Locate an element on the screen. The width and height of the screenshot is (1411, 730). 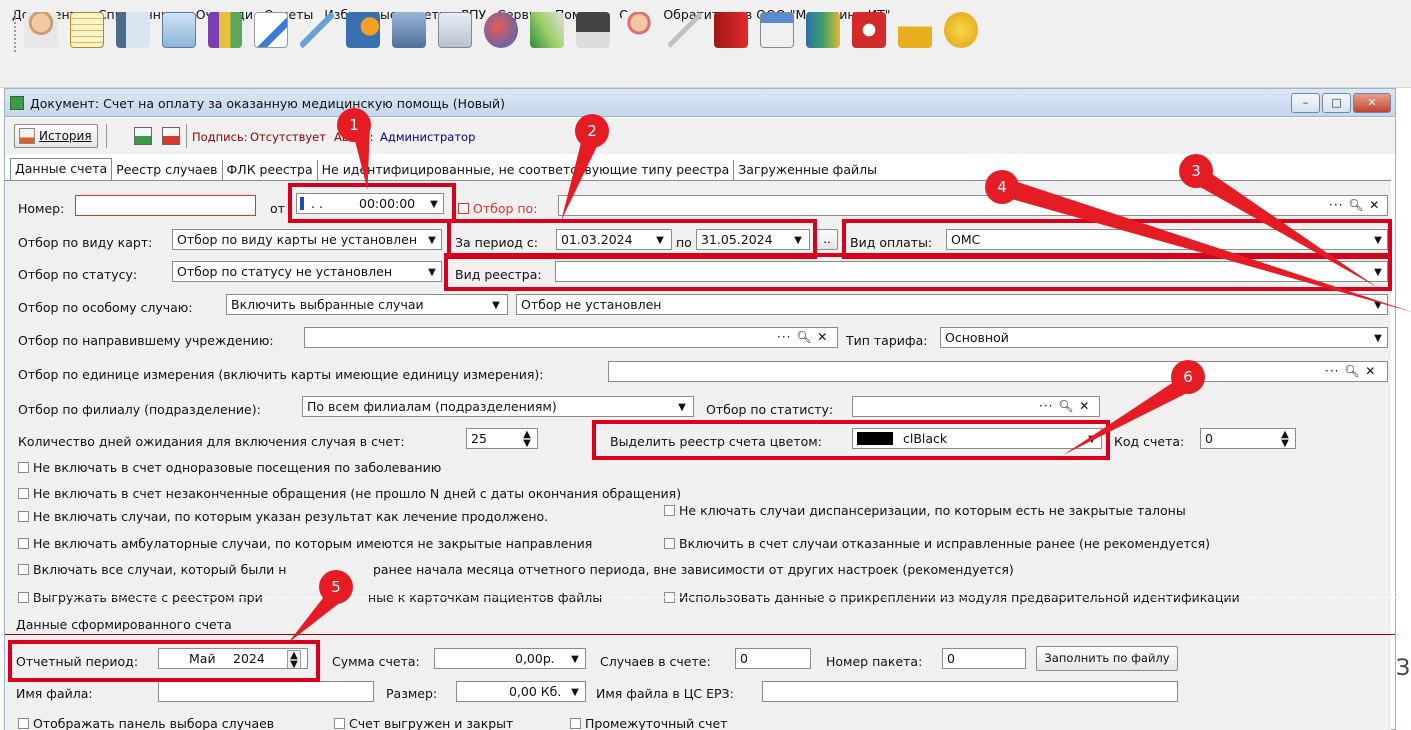
thermometer-icon is located at coordinates (685, 30).